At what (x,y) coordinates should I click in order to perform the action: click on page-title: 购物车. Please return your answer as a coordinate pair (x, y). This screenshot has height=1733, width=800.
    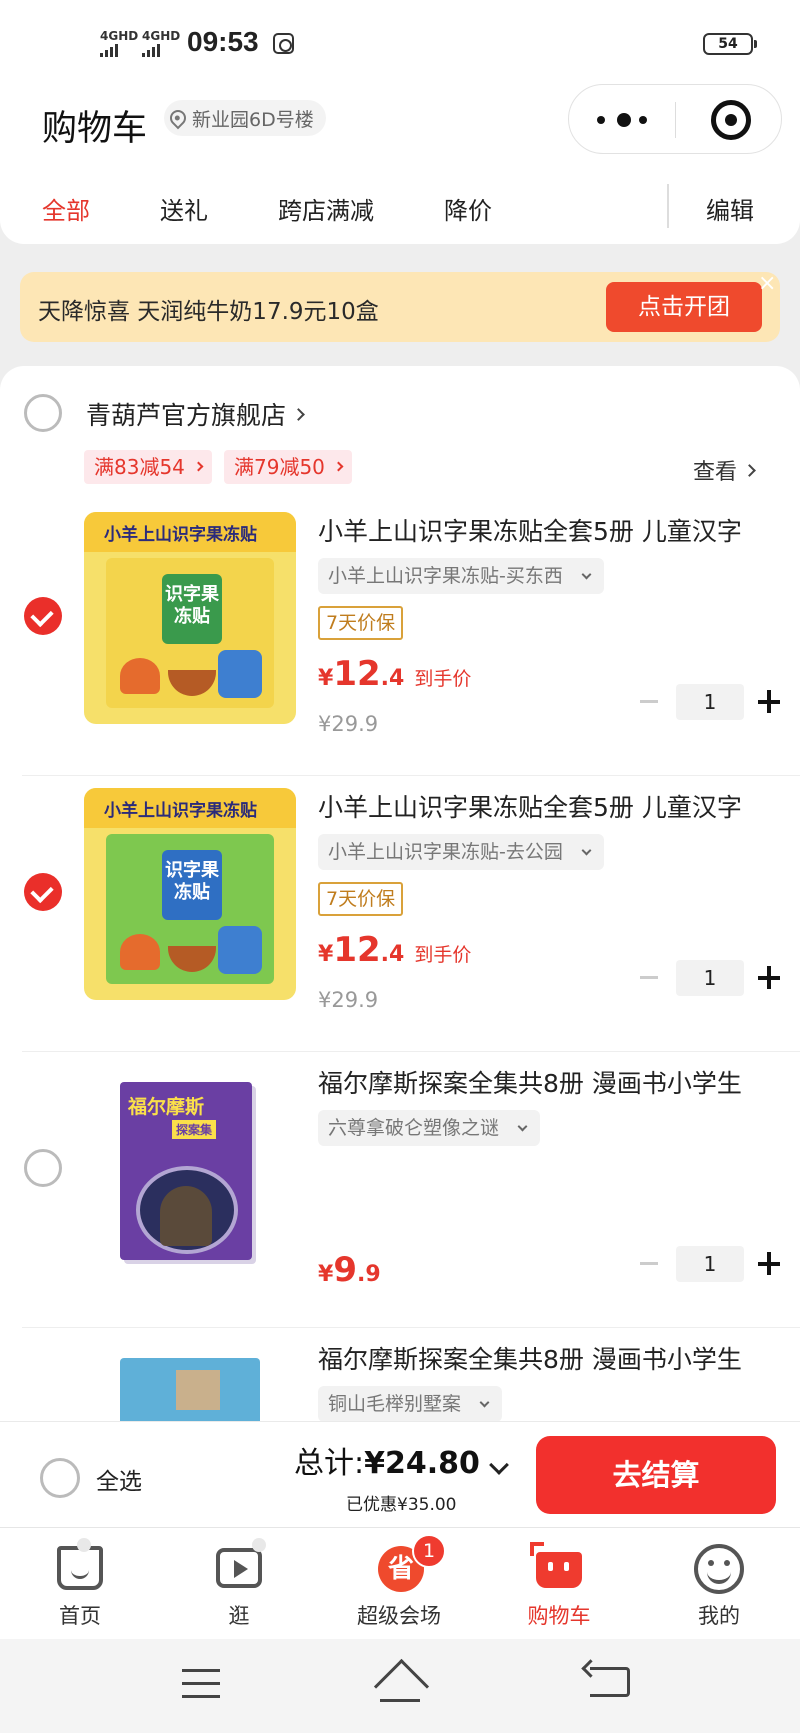
    Looking at the image, I should click on (95, 129).